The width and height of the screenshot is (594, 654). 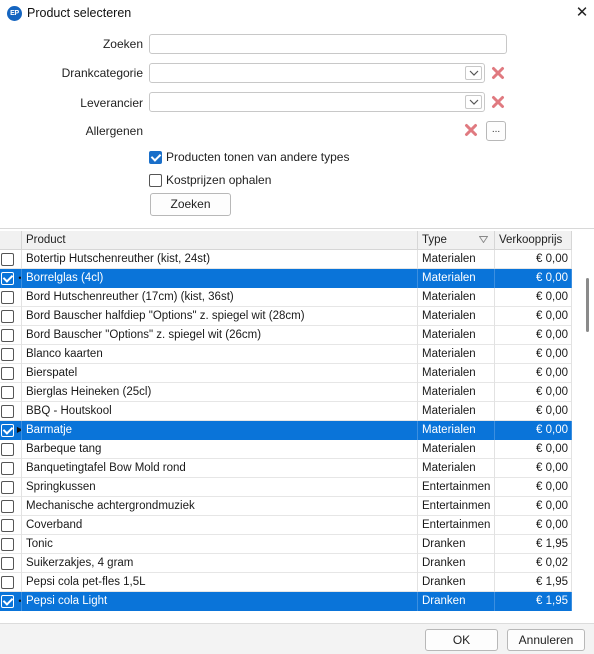 I want to click on category-dropdown, so click(x=317, y=73).